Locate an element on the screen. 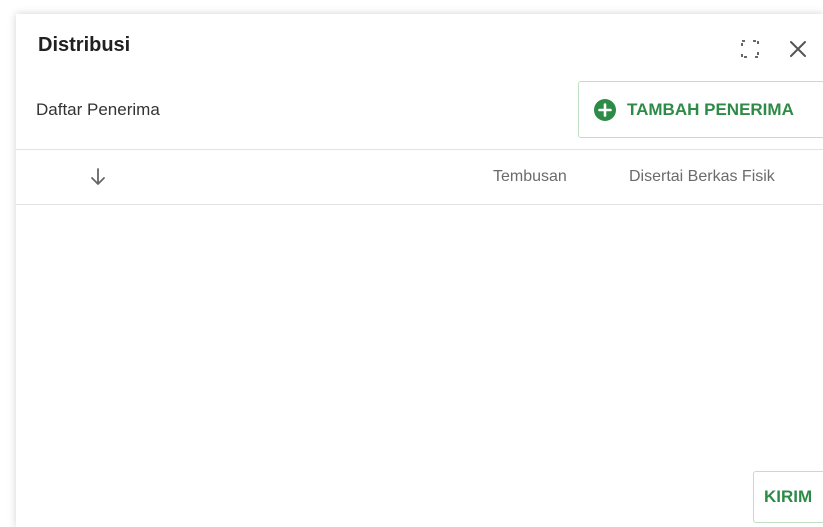 The width and height of the screenshot is (823, 527). add-recipient-button: TAMBAH PENERIMA is located at coordinates (700, 109).